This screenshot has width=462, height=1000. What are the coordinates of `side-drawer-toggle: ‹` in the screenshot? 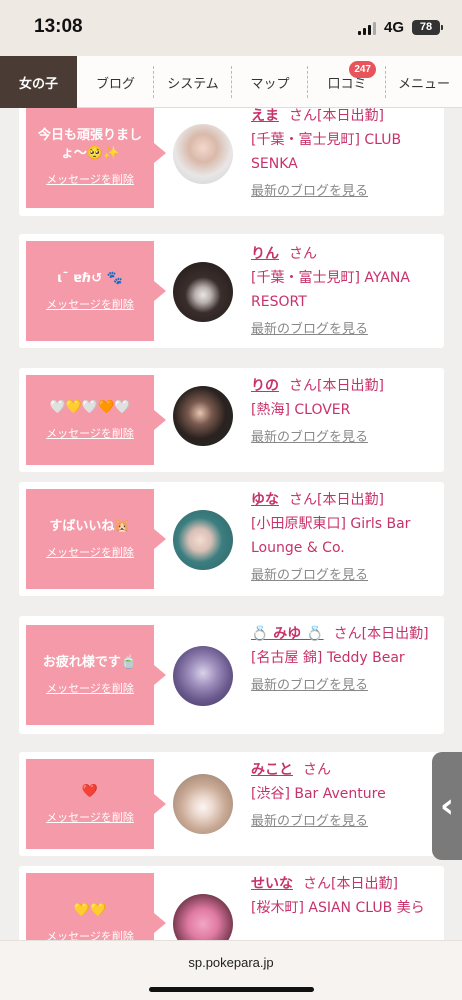 It's located at (447, 806).